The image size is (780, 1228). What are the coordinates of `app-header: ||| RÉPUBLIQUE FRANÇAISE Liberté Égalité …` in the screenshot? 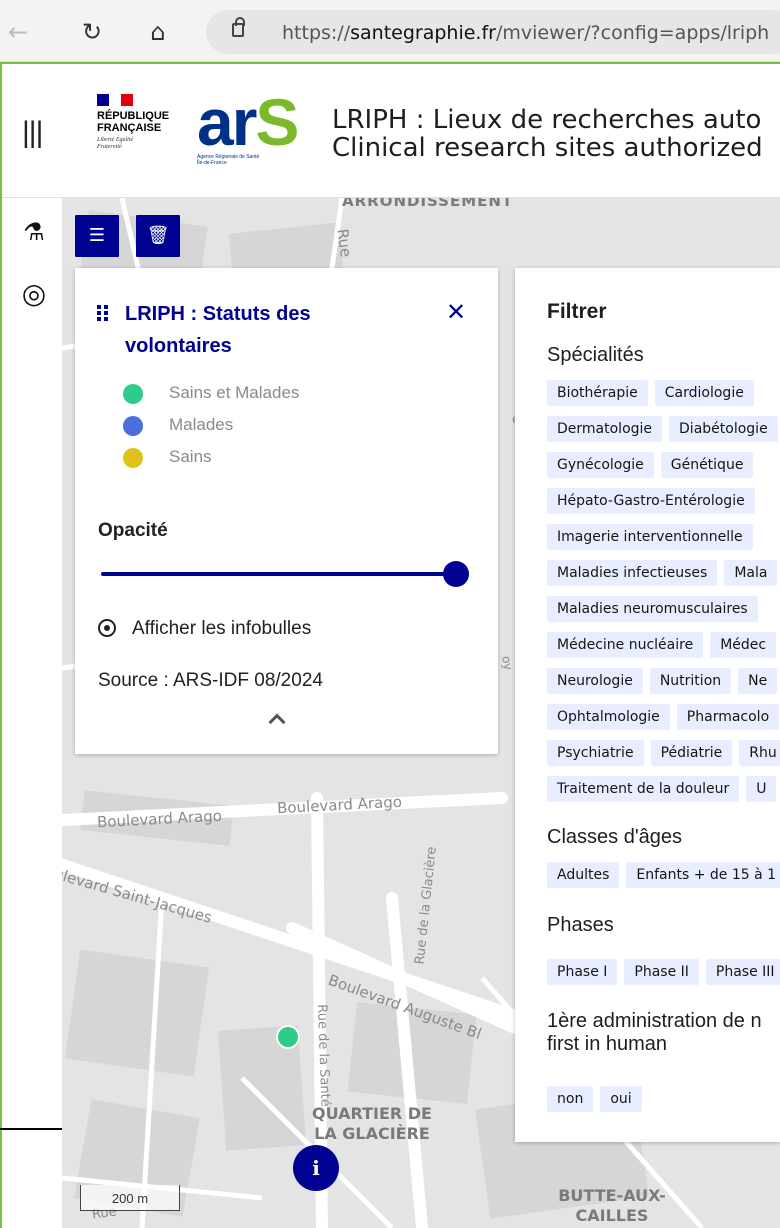 It's located at (391, 131).